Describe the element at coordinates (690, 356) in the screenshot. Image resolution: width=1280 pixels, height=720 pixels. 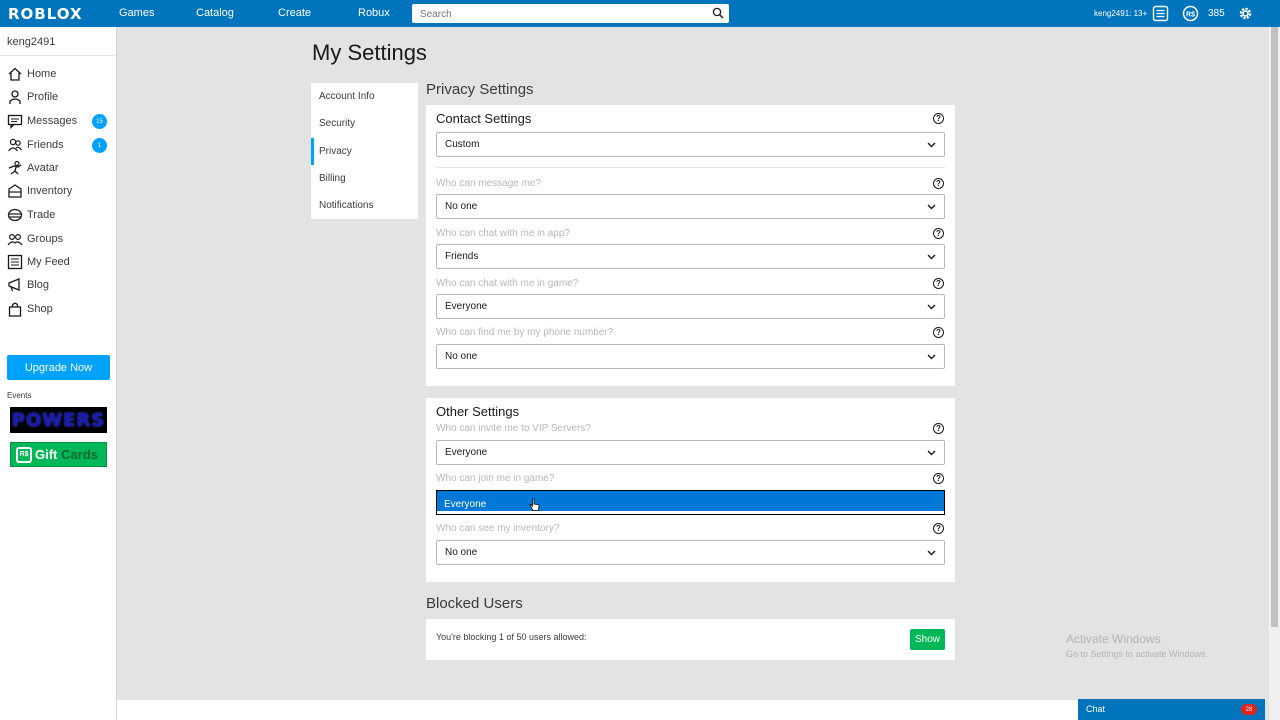
I see `who-can-find-phone-select: No one` at that location.